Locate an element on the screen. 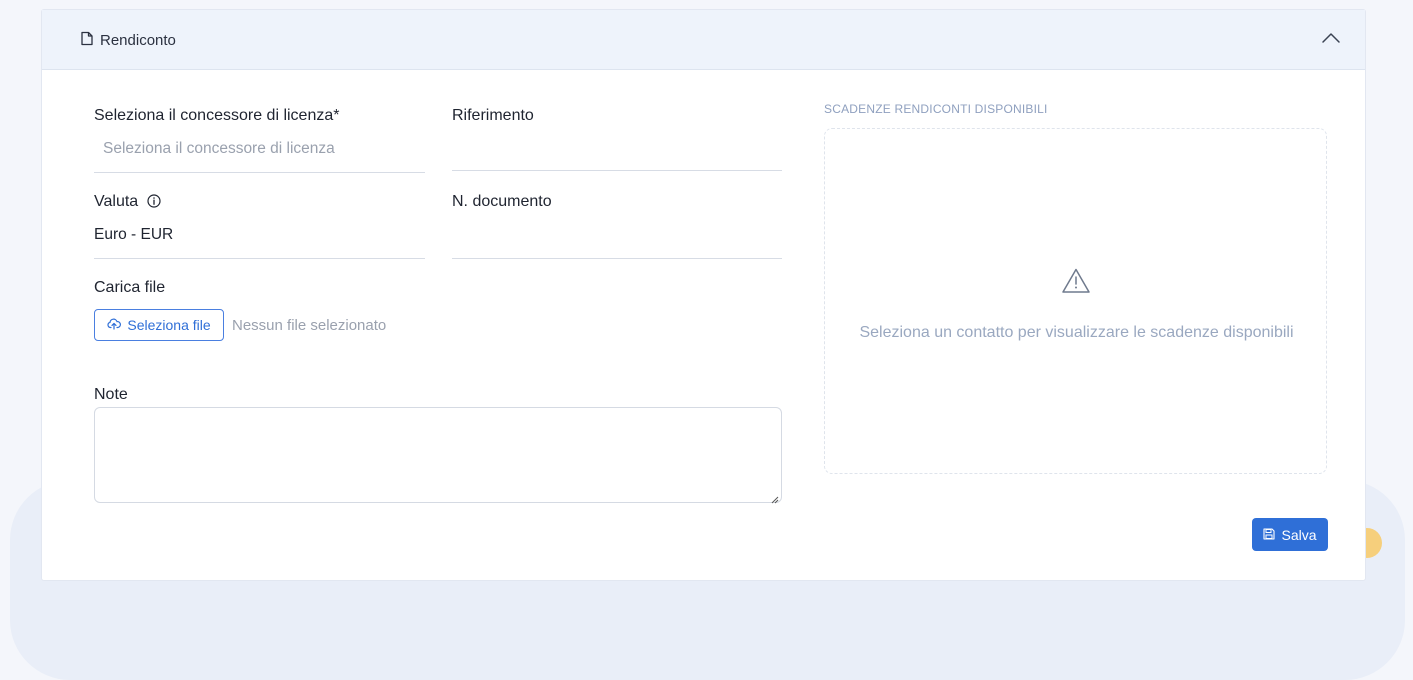 This screenshot has height=680, width=1413. save-button: Salva is located at coordinates (1290, 534).